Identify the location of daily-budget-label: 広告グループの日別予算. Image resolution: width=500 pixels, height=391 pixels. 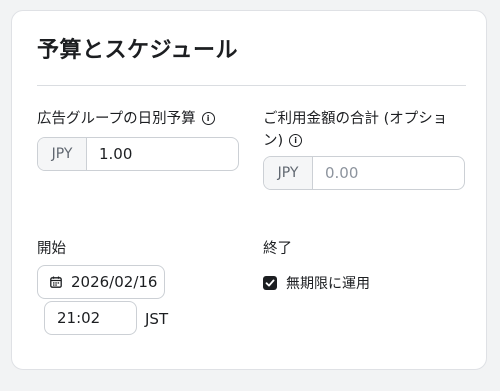
(116, 119).